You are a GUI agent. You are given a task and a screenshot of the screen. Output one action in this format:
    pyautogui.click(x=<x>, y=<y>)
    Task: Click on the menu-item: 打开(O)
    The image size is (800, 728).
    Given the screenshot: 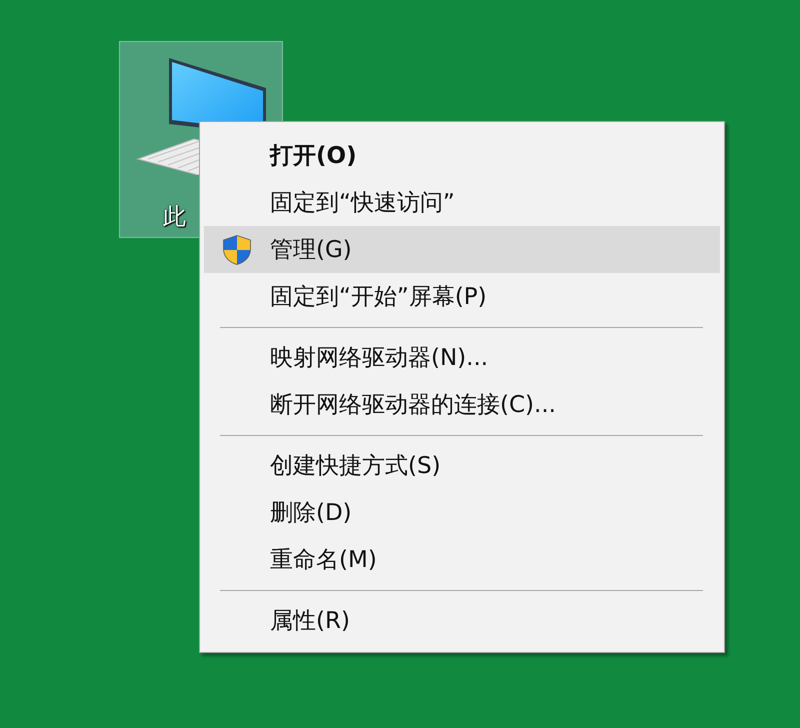 What is the action you would take?
    pyautogui.click(x=462, y=155)
    